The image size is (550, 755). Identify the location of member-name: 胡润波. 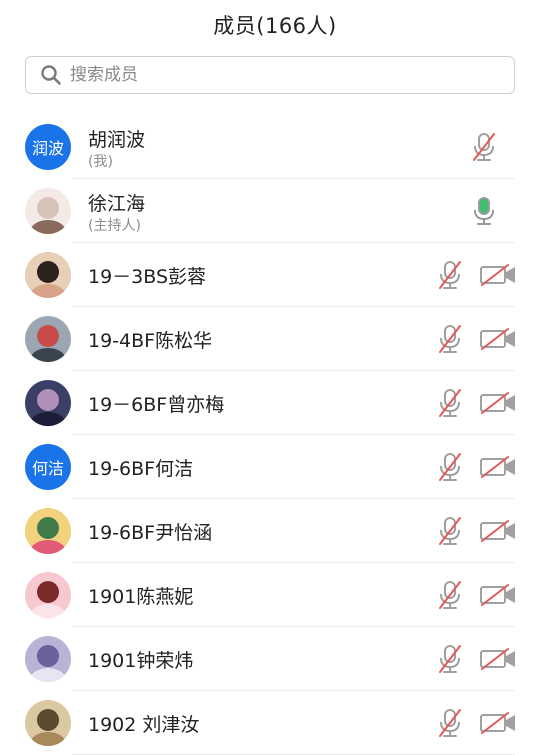
(117, 140).